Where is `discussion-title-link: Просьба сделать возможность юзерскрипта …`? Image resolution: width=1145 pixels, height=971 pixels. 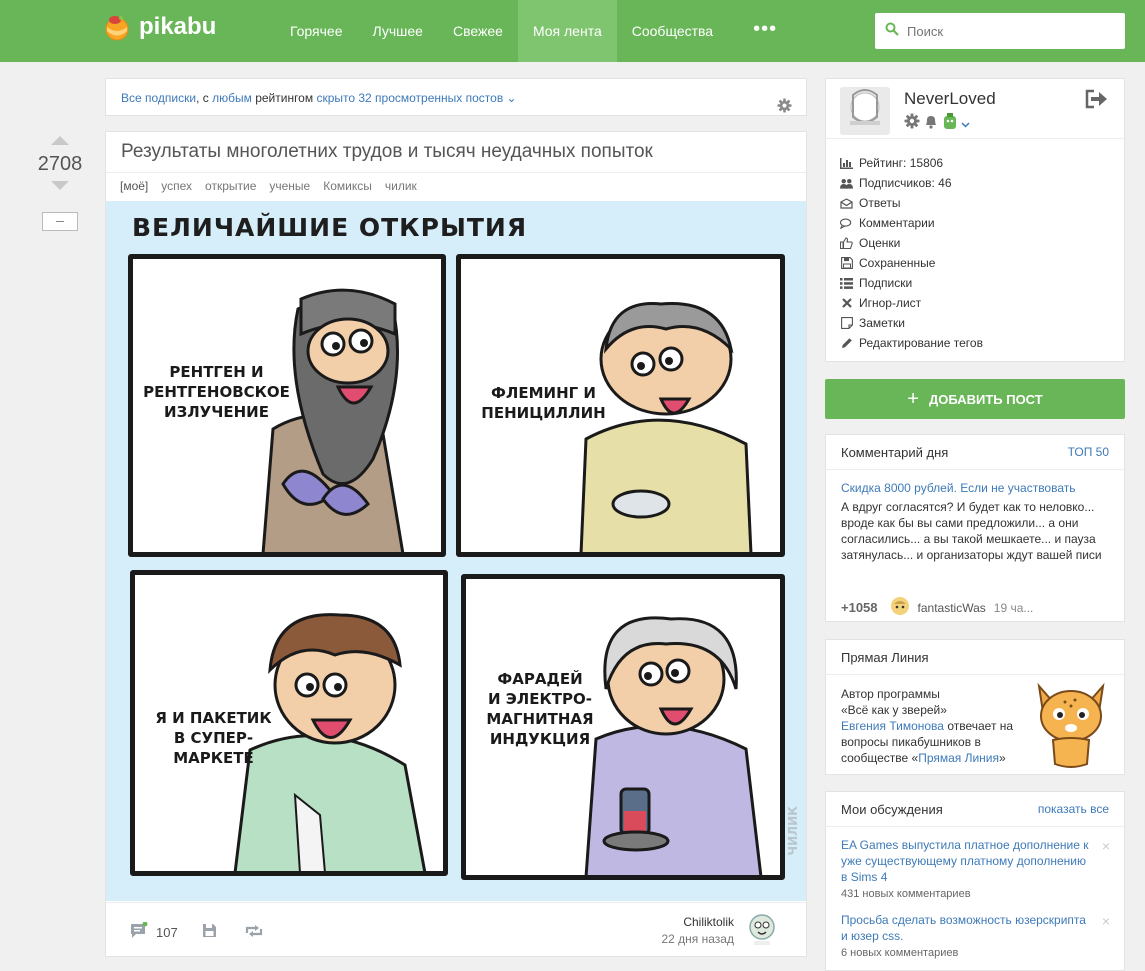
discussion-title-link: Просьба сделать возможность юзерскрипта … is located at coordinates (963, 928).